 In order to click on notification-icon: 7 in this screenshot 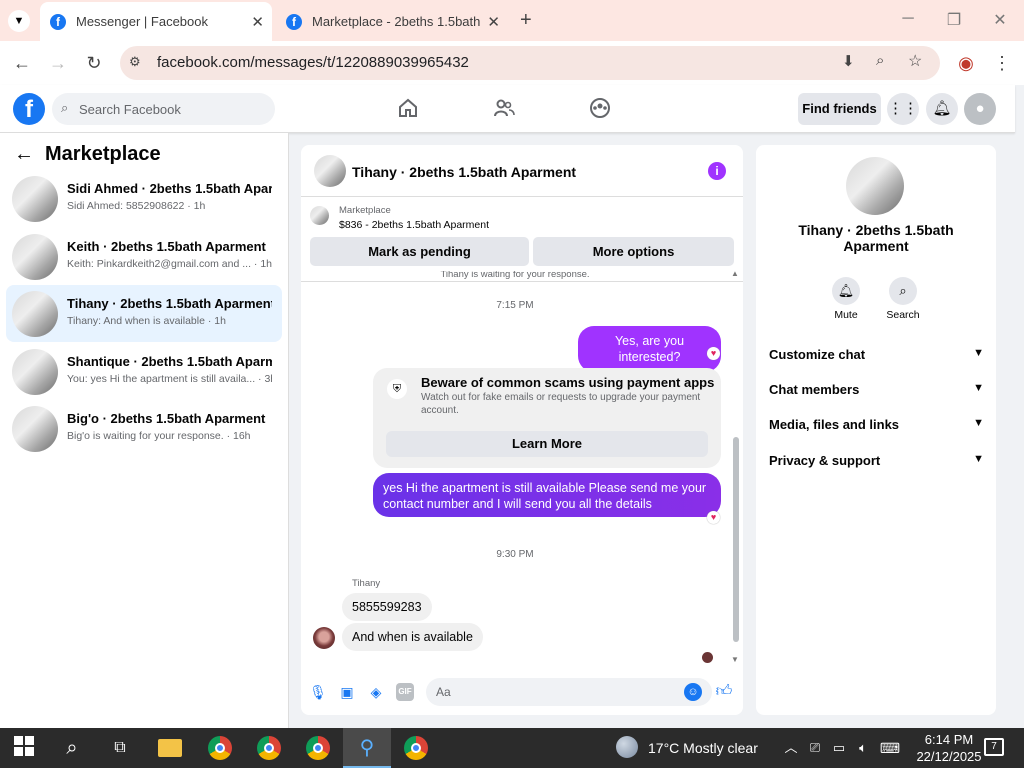, I will do `click(994, 747)`.